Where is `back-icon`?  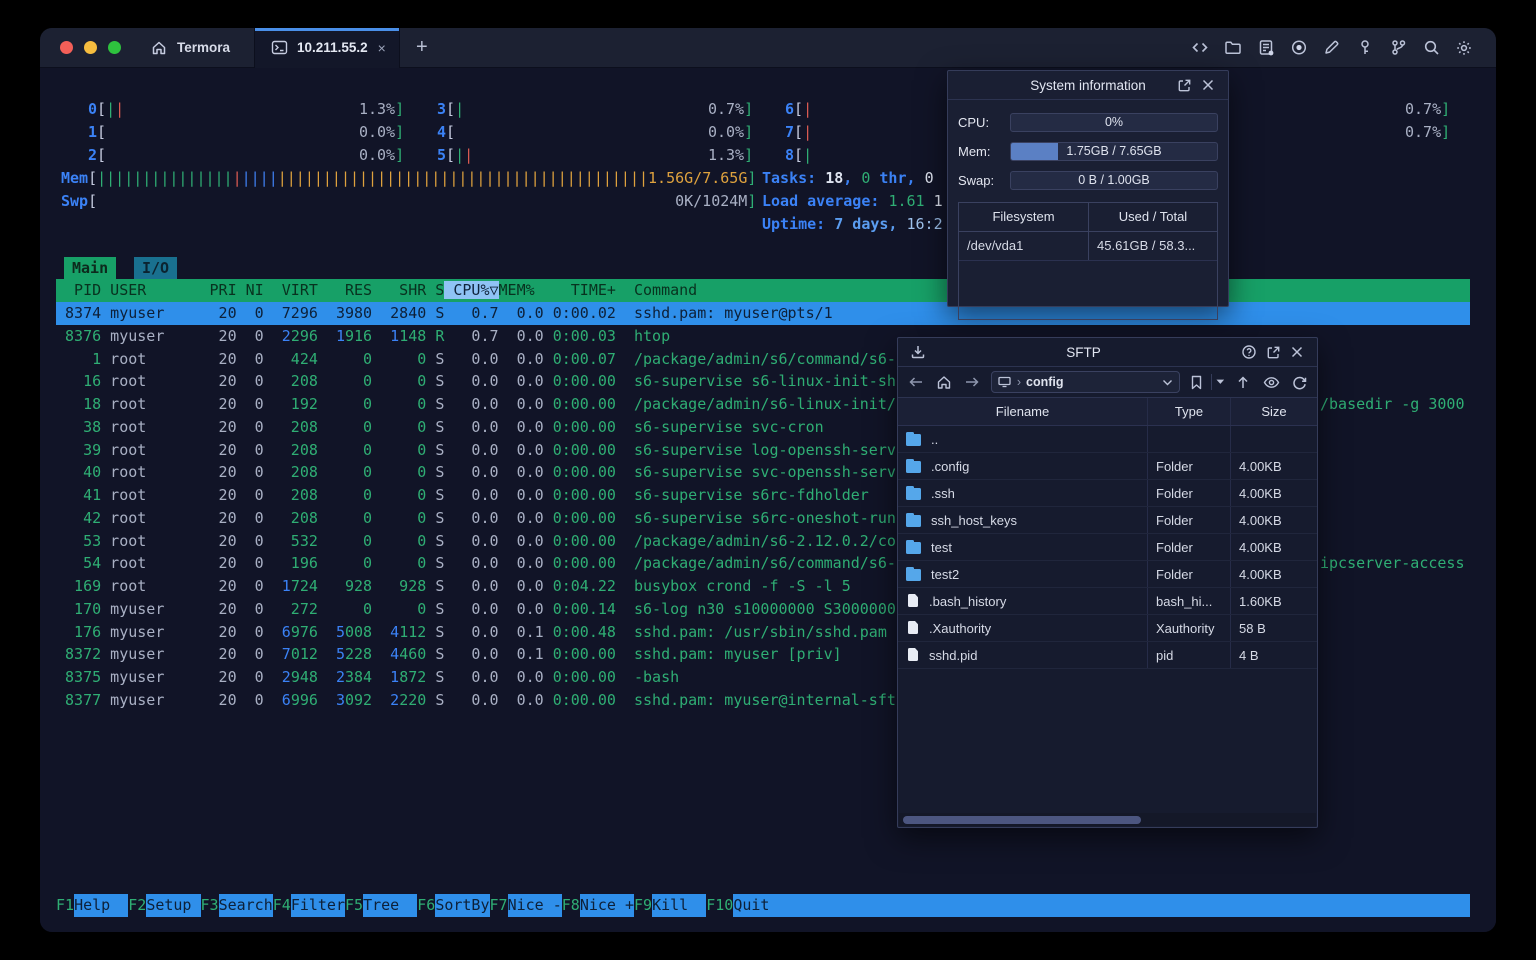
back-icon is located at coordinates (915, 382).